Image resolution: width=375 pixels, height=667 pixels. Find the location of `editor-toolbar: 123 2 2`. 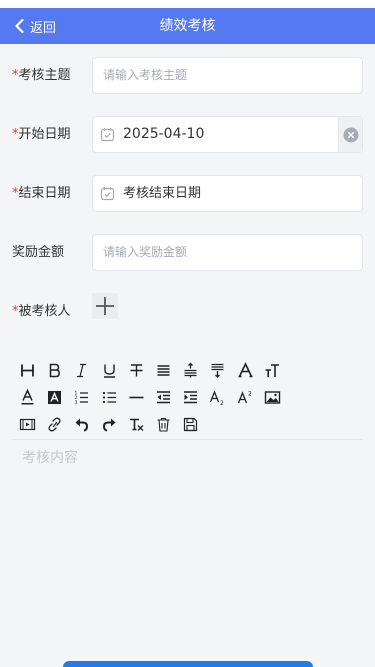

editor-toolbar: 123 2 2 is located at coordinates (189, 397).